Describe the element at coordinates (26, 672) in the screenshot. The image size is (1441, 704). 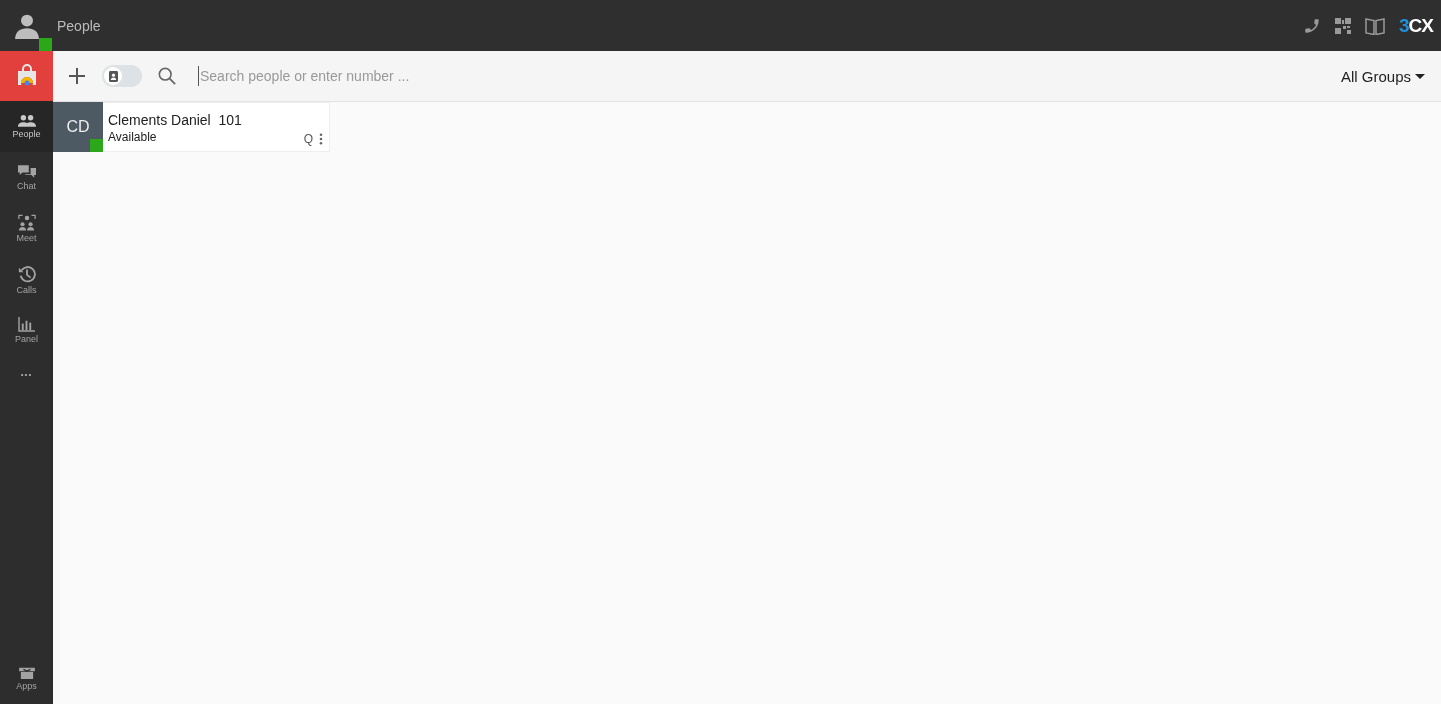
I see `box-icon` at that location.